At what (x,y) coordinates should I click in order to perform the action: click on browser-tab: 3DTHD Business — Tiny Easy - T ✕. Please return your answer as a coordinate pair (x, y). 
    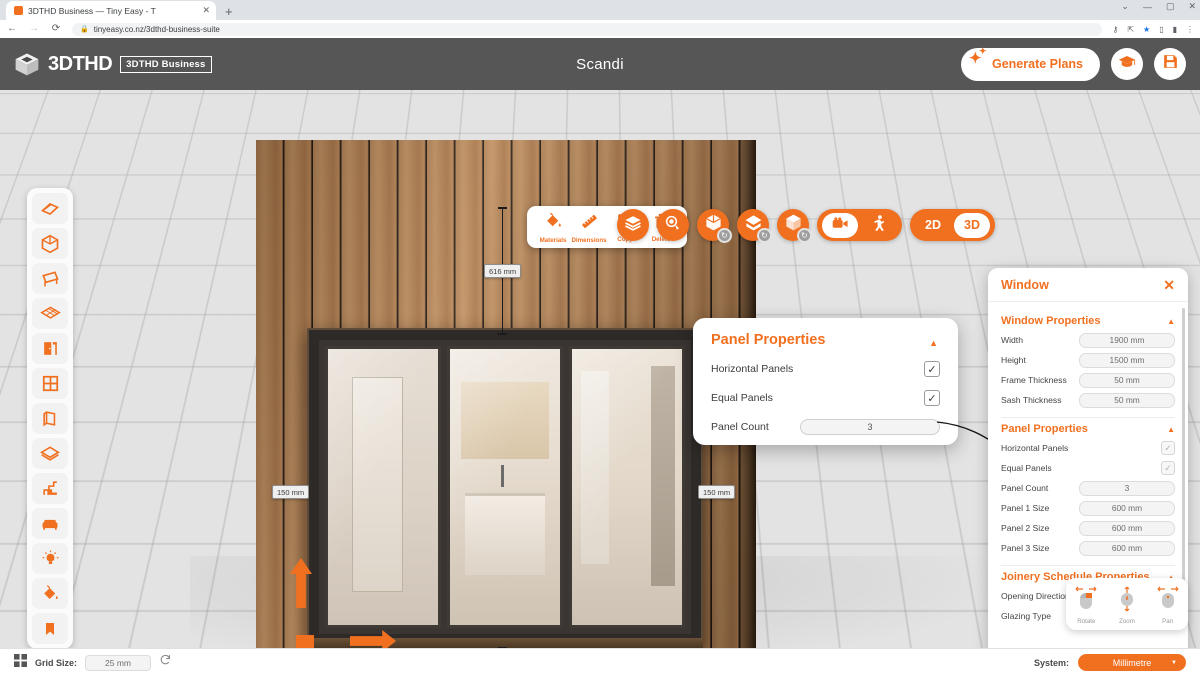
    Looking at the image, I should click on (111, 10).